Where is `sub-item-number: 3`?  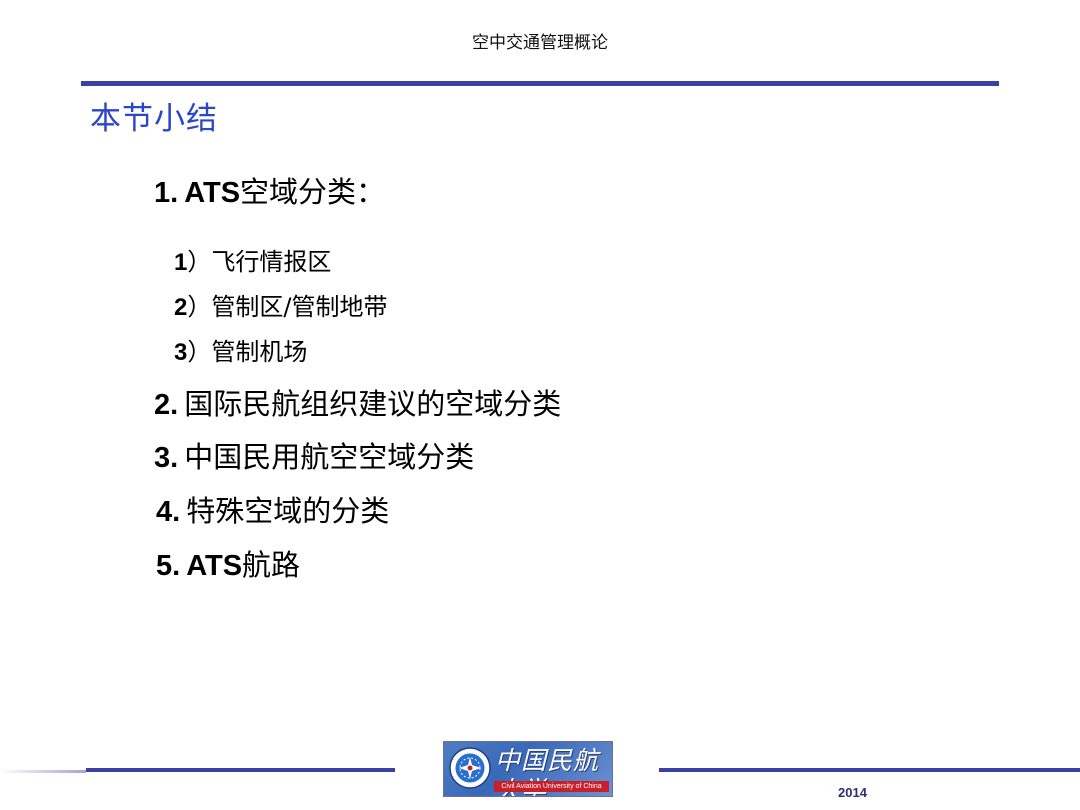
sub-item-number: 3 is located at coordinates (181, 352).